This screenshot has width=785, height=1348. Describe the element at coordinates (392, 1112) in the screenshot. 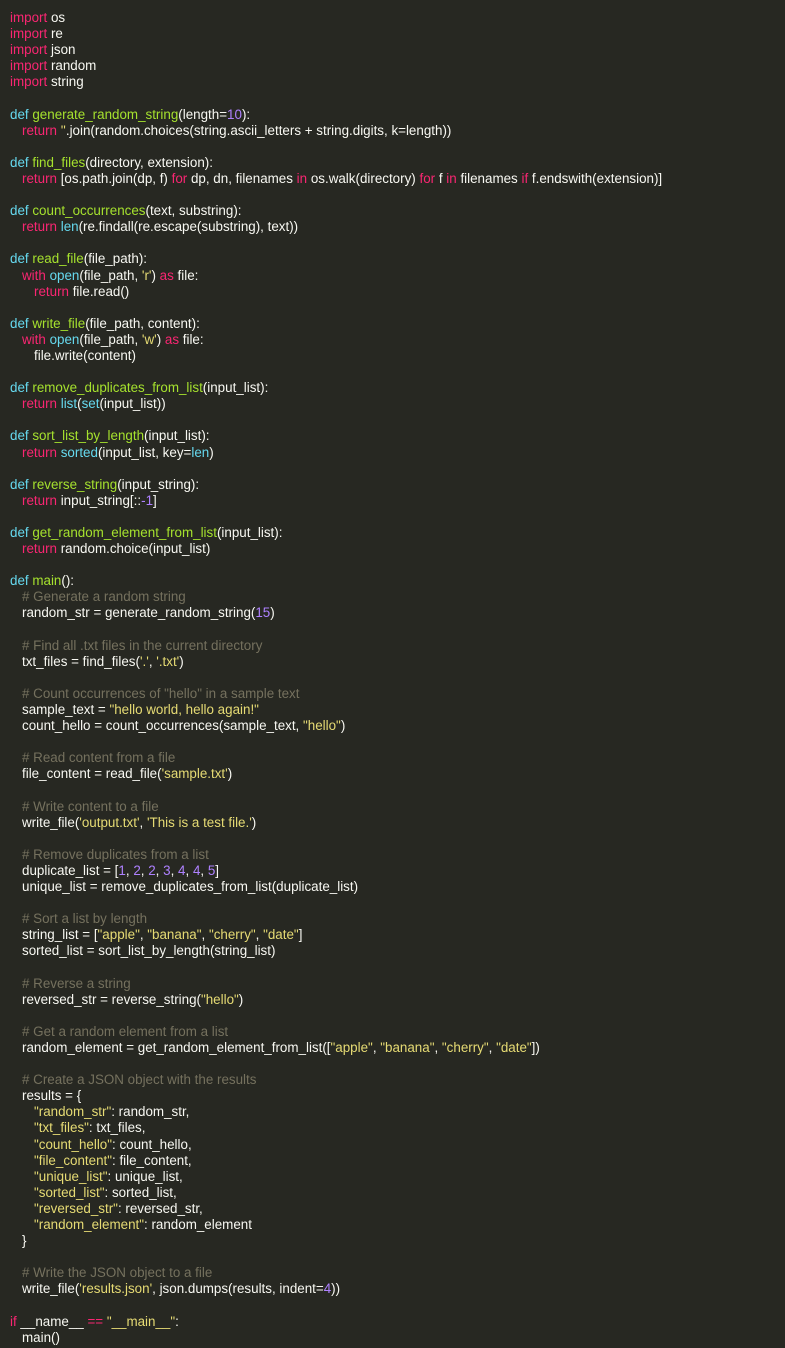

I see `code-line: "random_str": random_str,` at that location.